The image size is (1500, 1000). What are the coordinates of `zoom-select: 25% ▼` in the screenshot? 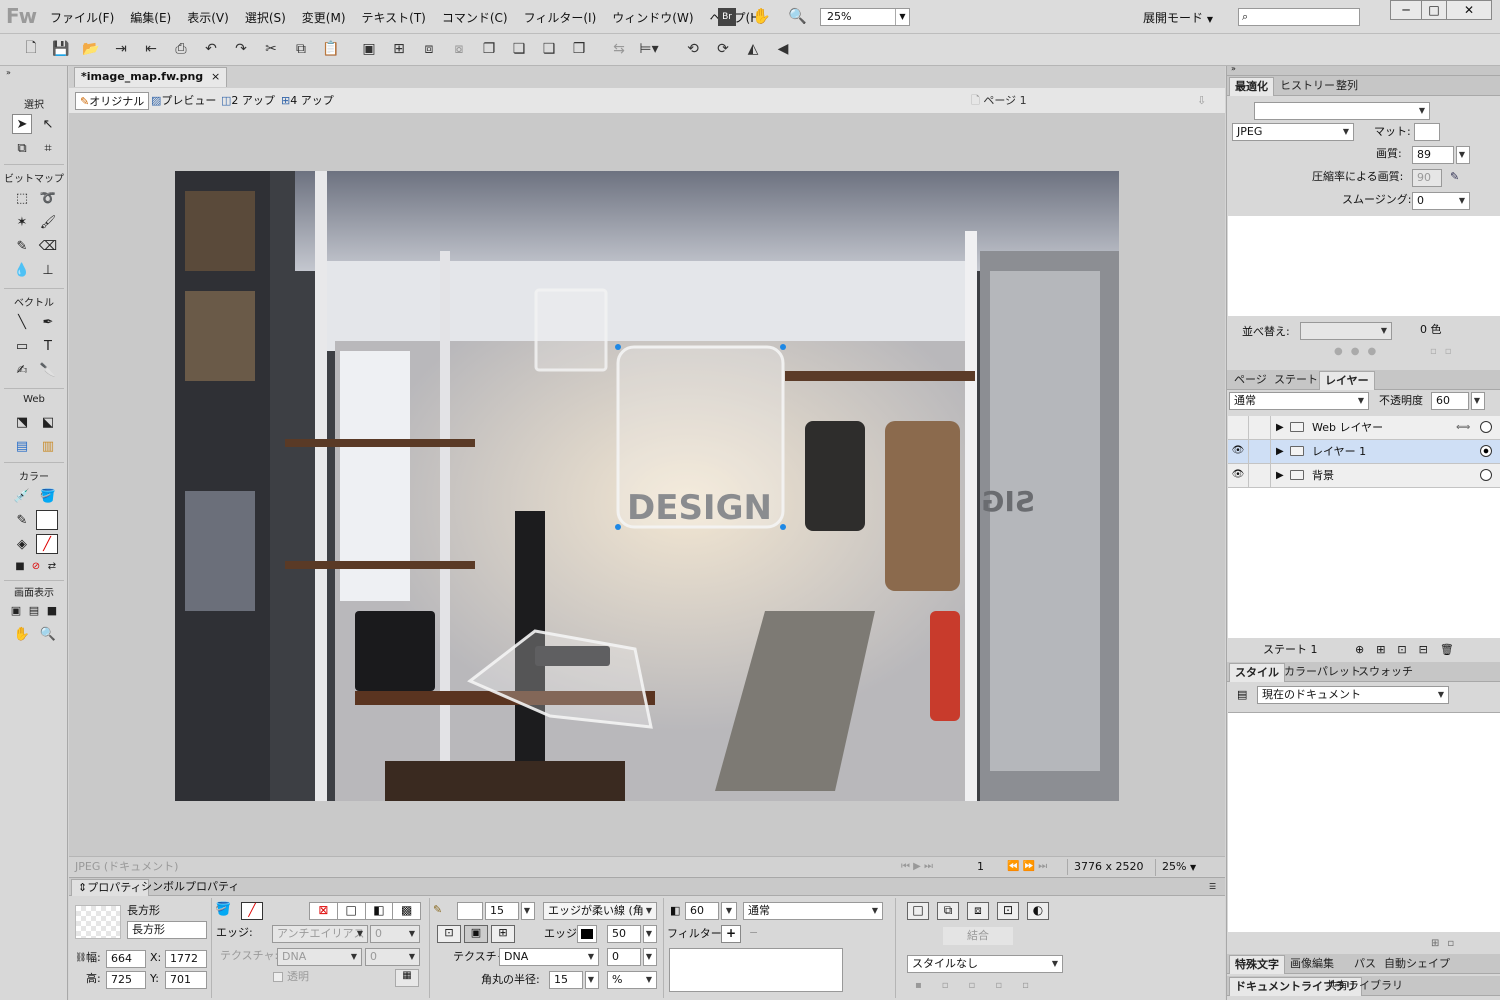 It's located at (865, 17).